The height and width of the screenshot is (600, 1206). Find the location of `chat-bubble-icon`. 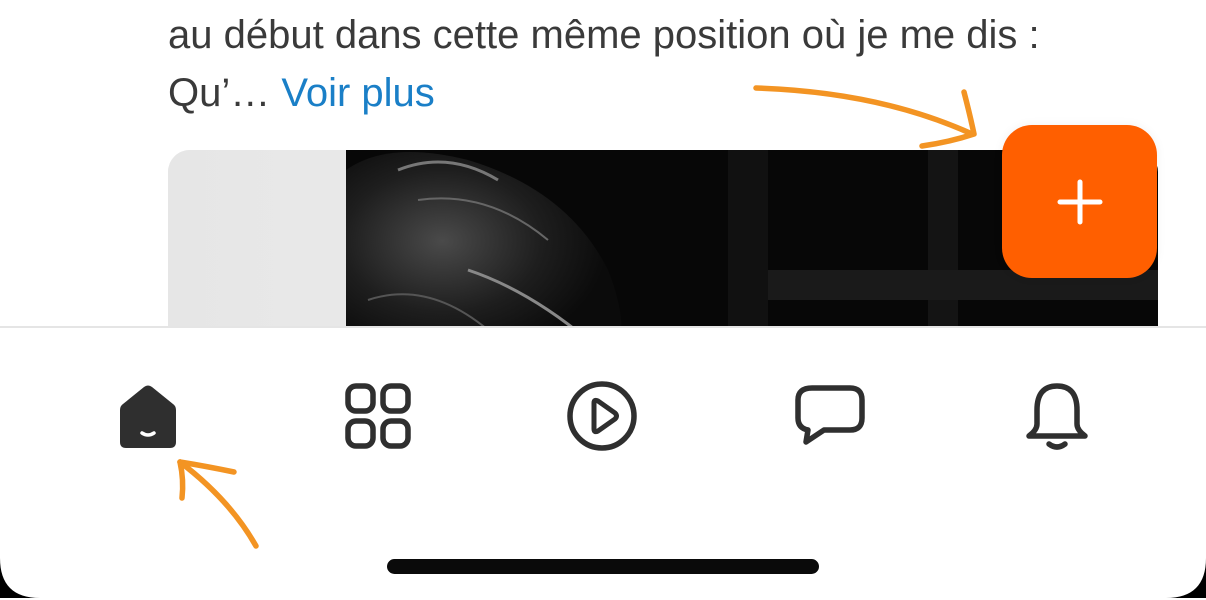

chat-bubble-icon is located at coordinates (830, 415).